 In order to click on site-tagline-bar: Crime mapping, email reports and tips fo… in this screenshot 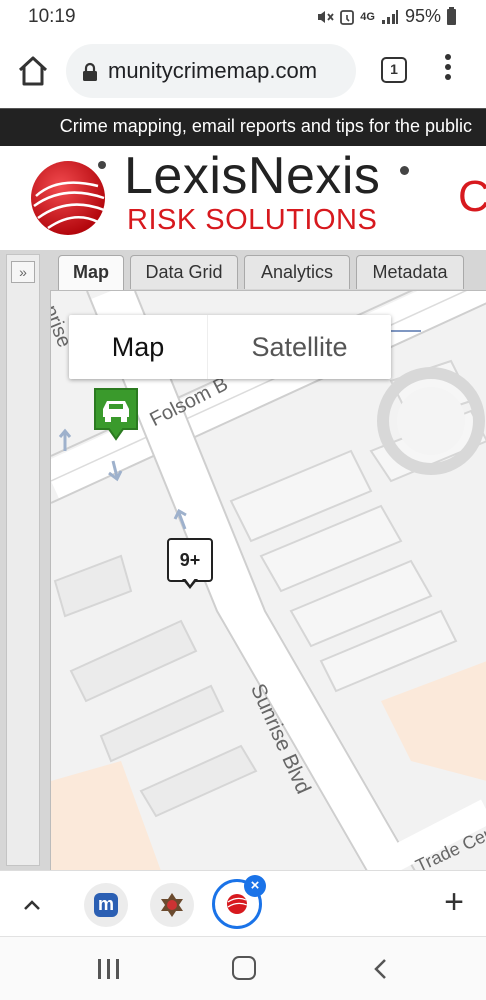, I will do `click(243, 127)`.